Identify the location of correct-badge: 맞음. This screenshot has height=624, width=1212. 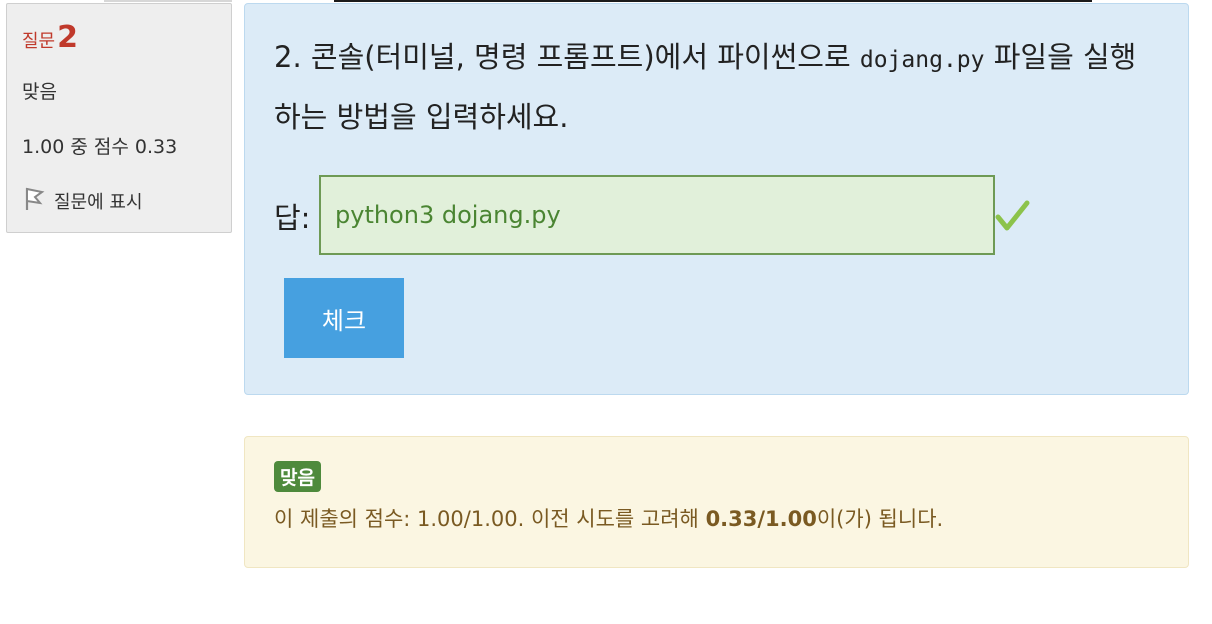
(297, 476).